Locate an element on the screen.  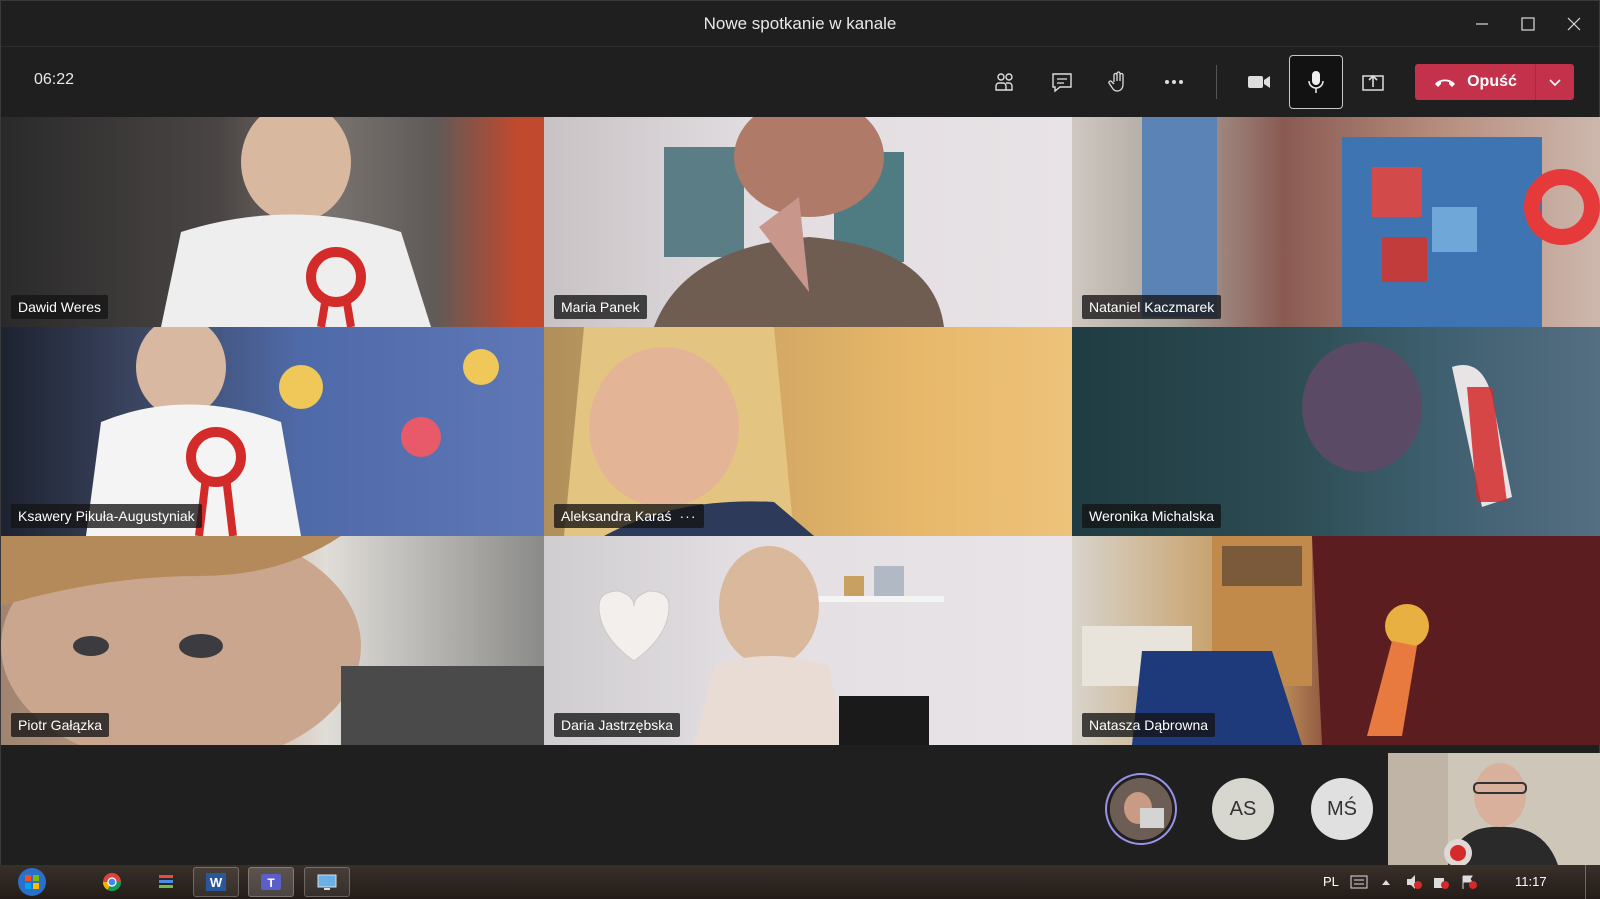
power-icon is located at coordinates (1441, 882).